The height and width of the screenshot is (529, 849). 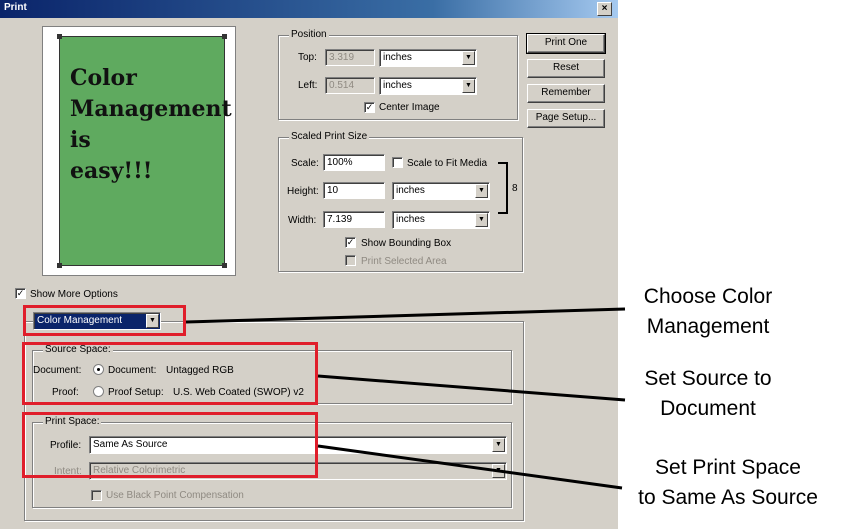 I want to click on annotation-choose-color-management: Choose Color Management, so click(x=708, y=312).